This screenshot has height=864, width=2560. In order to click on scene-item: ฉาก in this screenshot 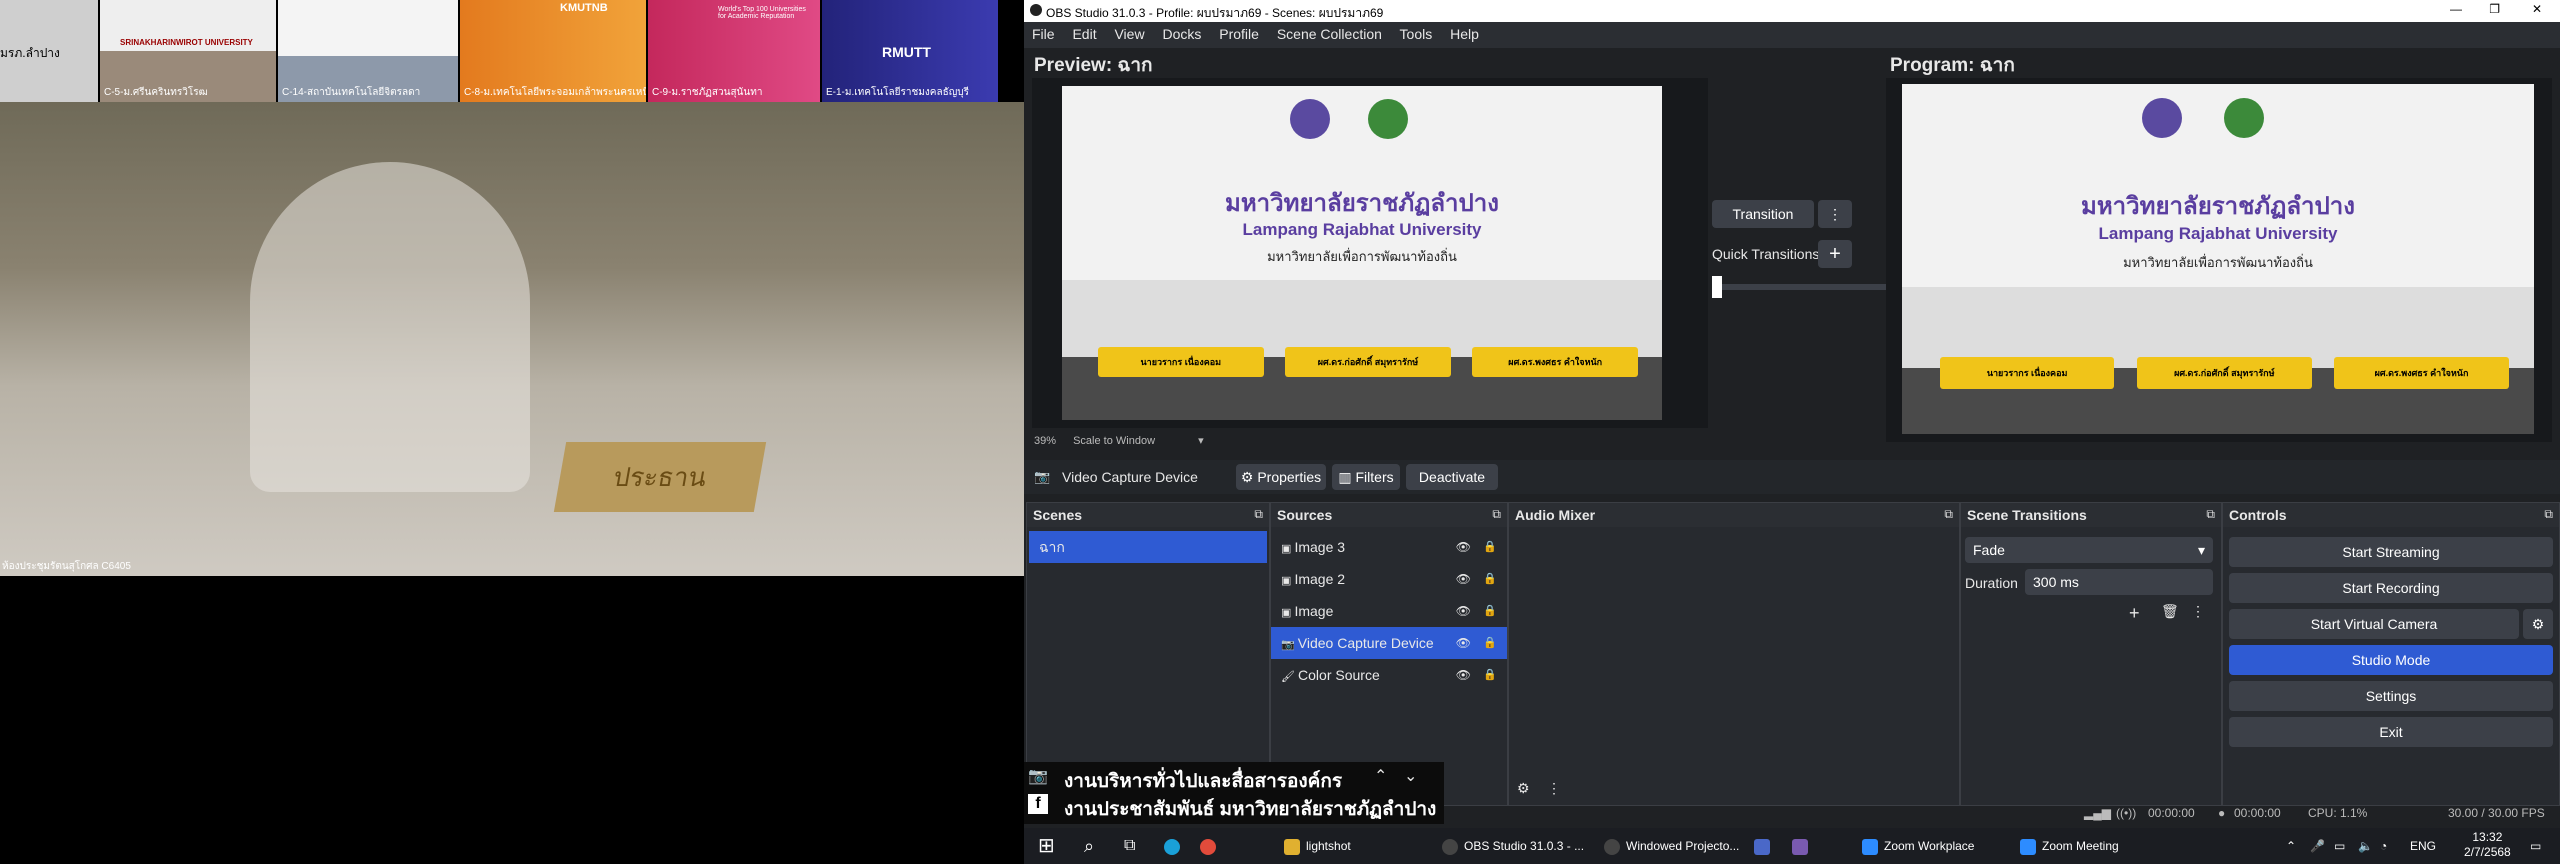, I will do `click(1148, 547)`.